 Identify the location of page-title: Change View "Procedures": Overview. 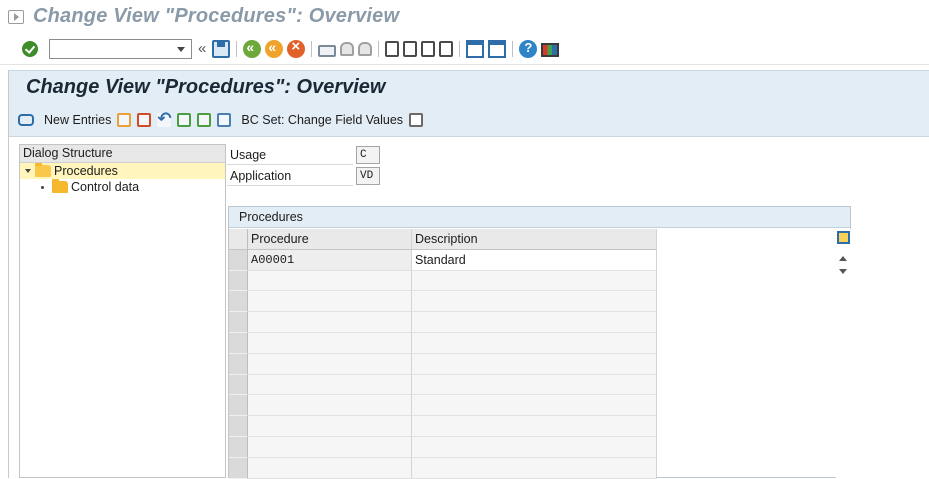
(206, 86).